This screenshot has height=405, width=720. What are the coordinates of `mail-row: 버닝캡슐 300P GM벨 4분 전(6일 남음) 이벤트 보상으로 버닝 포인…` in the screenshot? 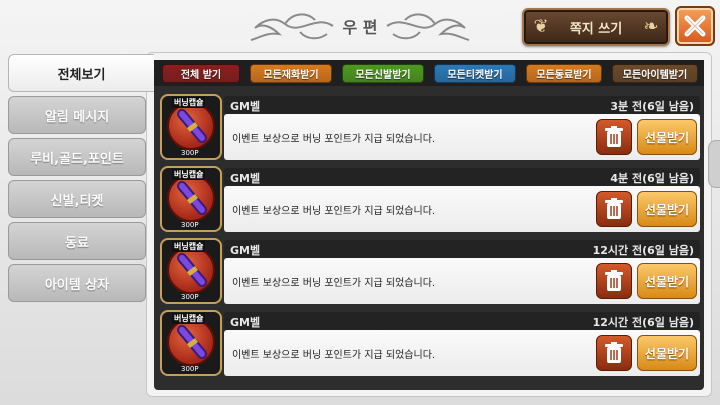 It's located at (430, 200).